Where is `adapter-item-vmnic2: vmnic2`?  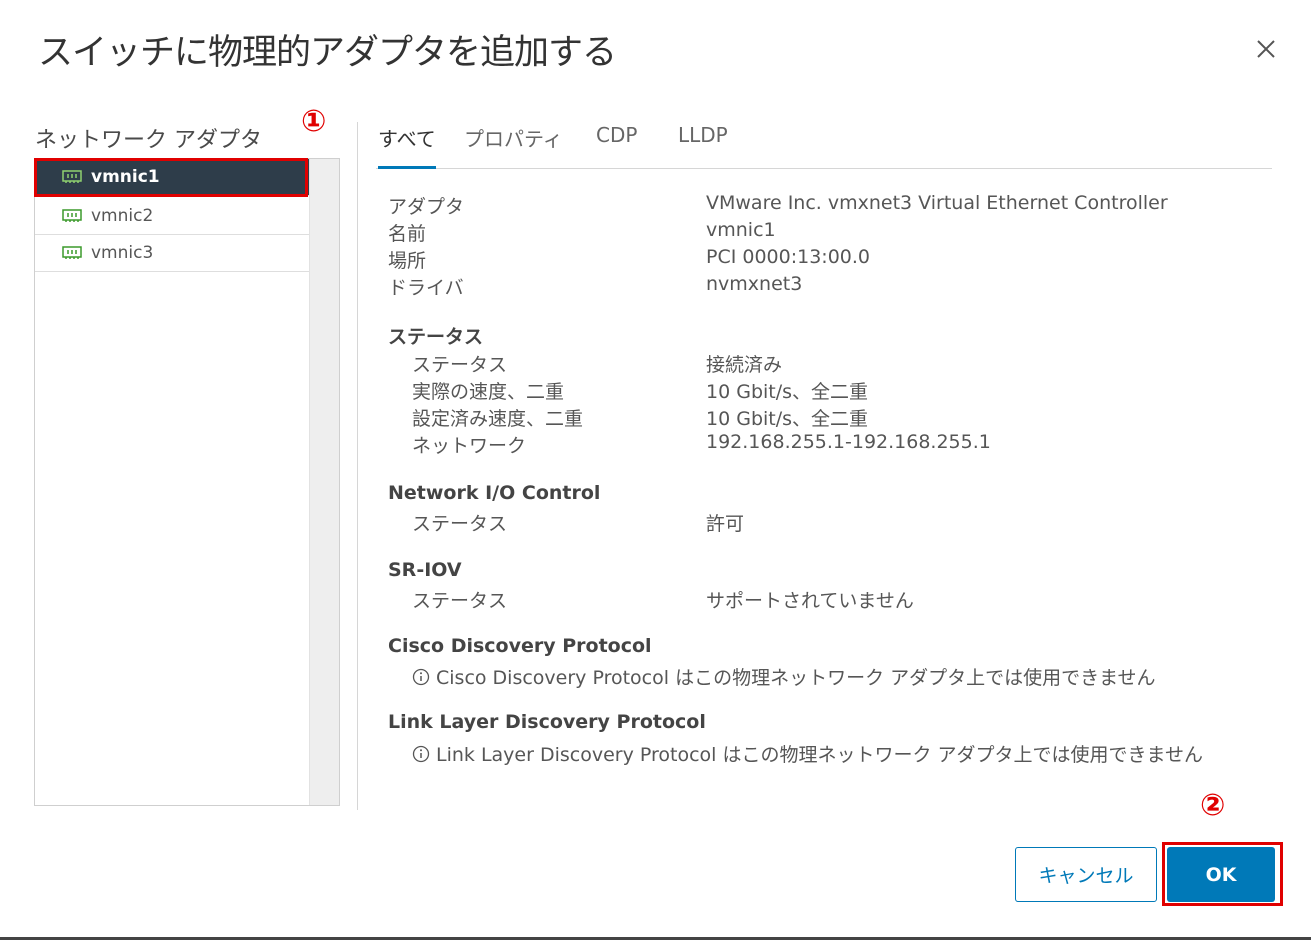
adapter-item-vmnic2: vmnic2 is located at coordinates (172, 216).